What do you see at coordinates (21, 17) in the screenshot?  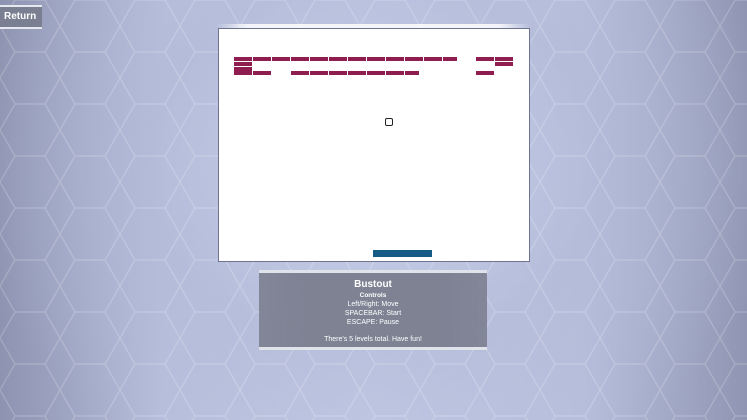 I see `return-button: Return` at bounding box center [21, 17].